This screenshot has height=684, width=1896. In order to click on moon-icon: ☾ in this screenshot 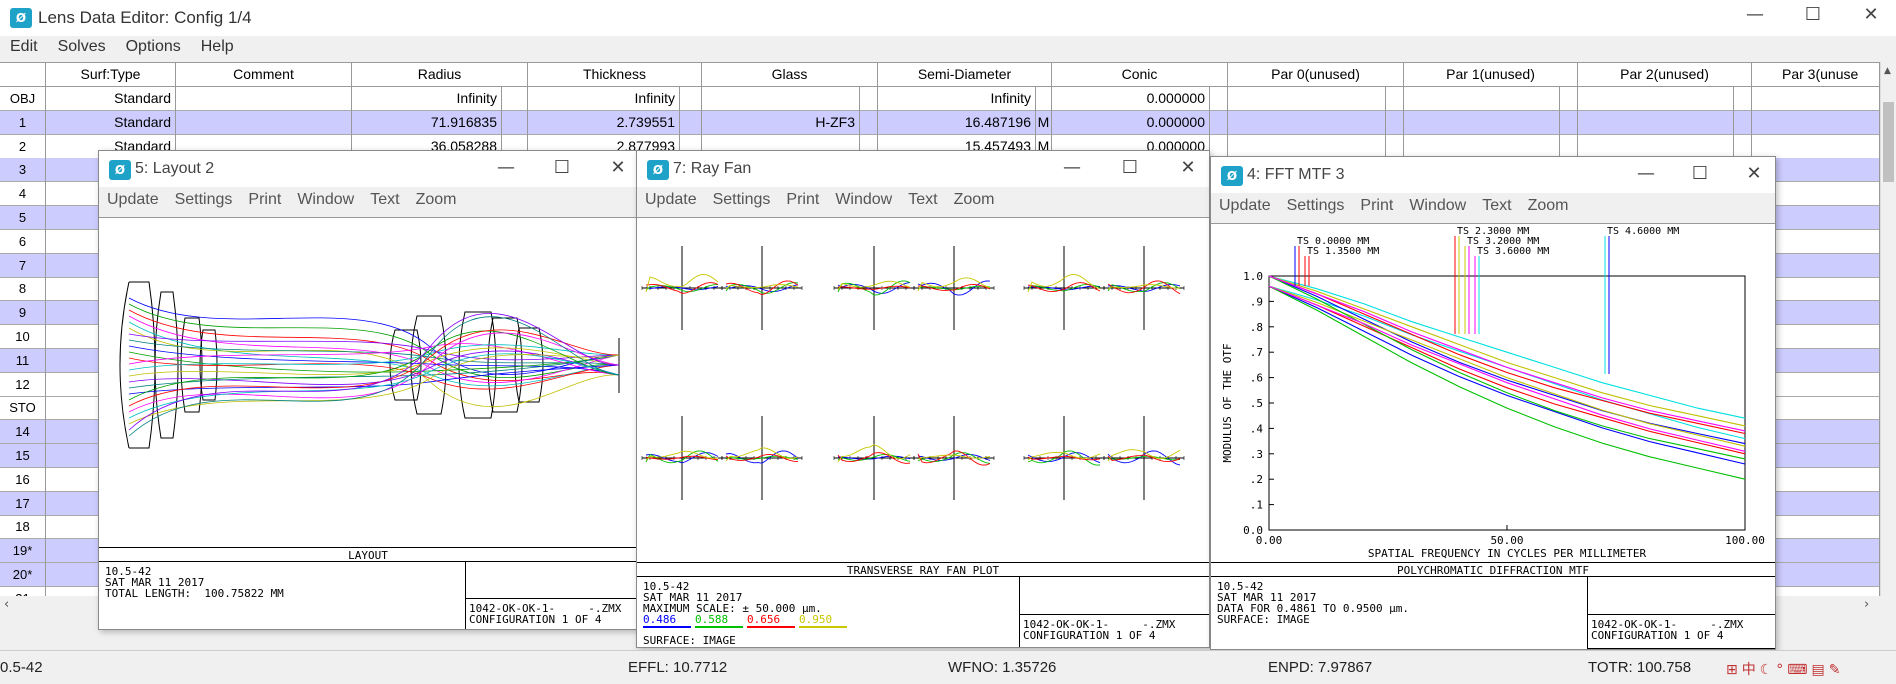, I will do `click(1768, 670)`.